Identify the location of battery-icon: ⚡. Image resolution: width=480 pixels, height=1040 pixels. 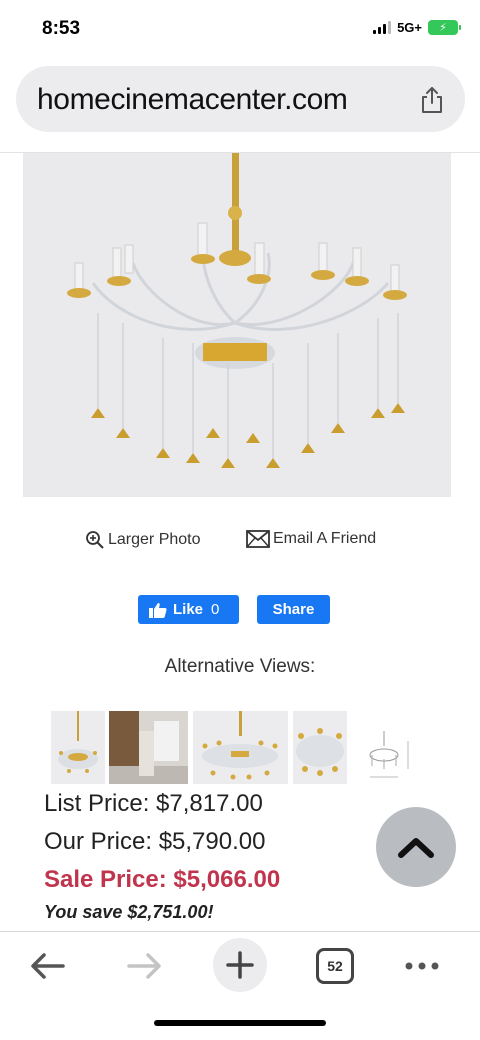
(444, 27).